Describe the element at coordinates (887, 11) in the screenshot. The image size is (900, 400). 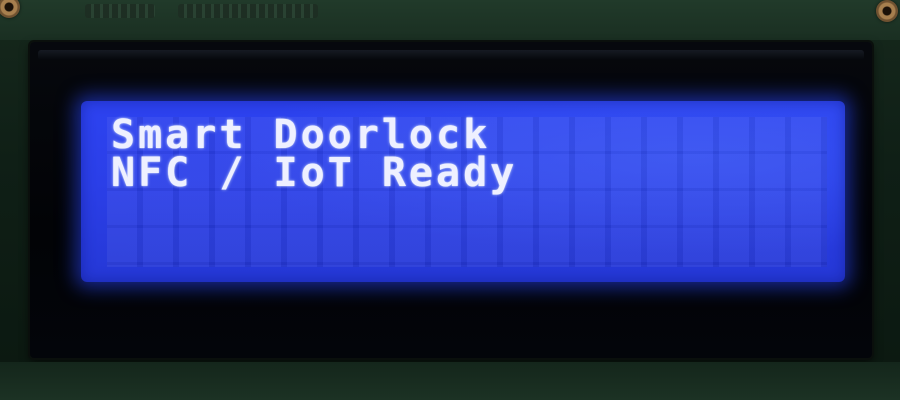
I see `mounting-hole-icon` at that location.